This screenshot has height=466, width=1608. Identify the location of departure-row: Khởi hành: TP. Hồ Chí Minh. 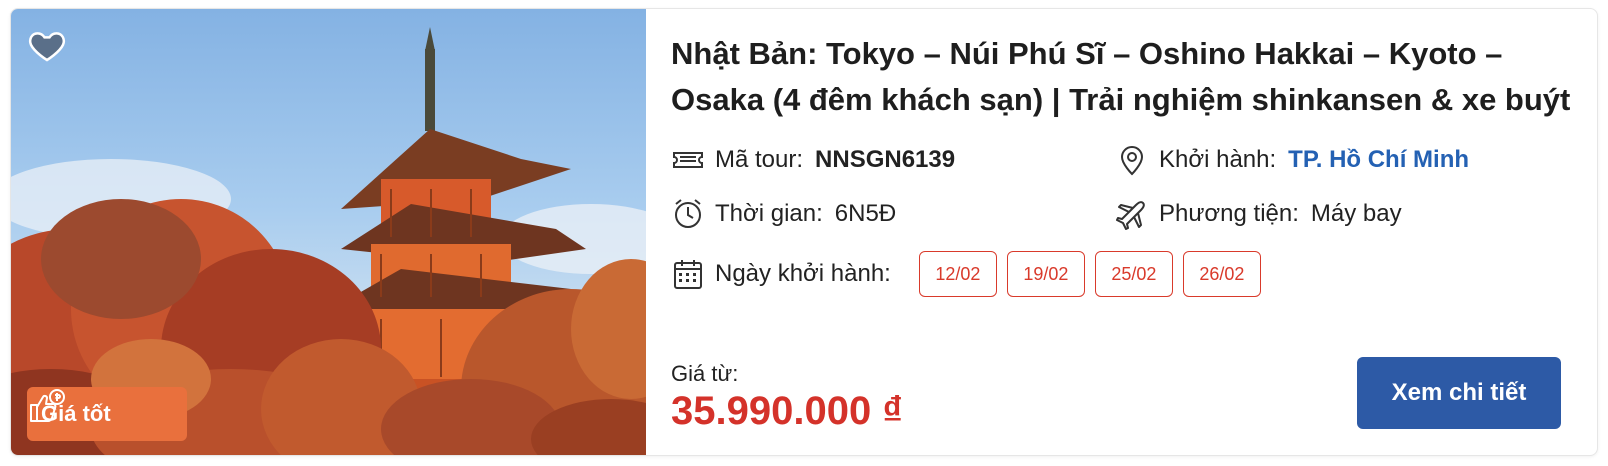
(1292, 160).